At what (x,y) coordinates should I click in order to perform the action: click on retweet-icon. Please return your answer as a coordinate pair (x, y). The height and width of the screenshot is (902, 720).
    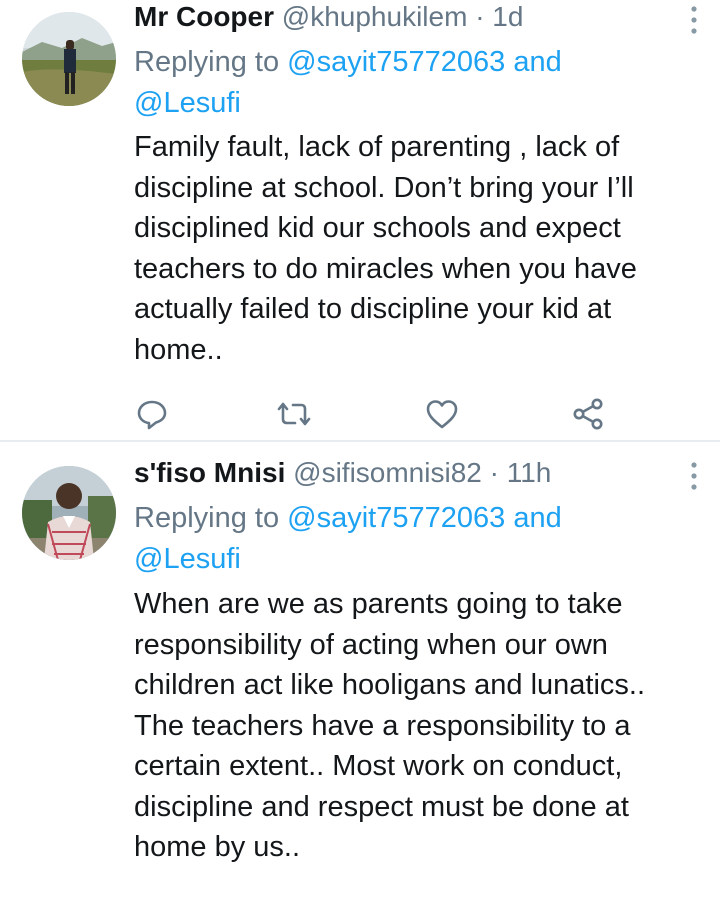
    Looking at the image, I should click on (294, 414).